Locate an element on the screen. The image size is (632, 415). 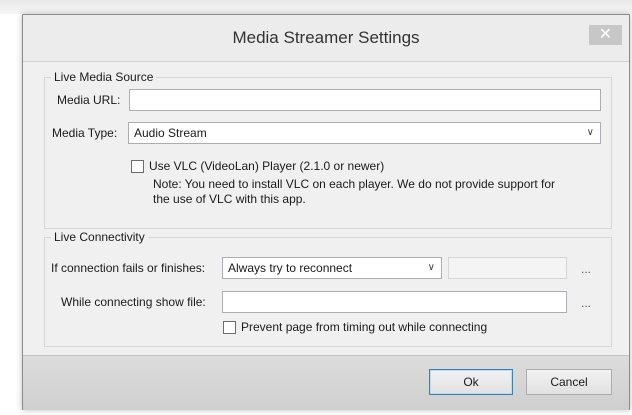
cancel-button: Cancel is located at coordinates (569, 382).